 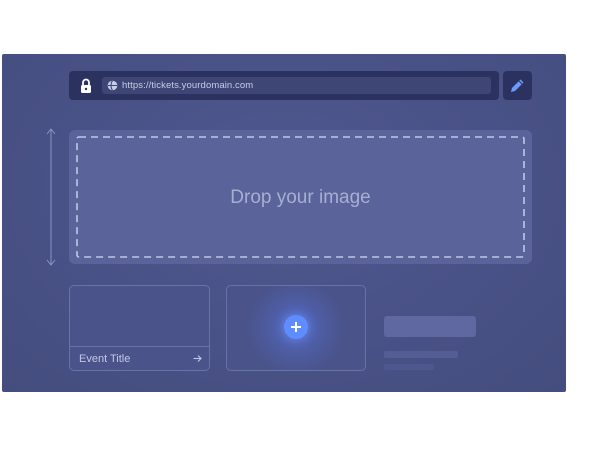 What do you see at coordinates (430, 326) in the screenshot?
I see `skeleton-heading` at bounding box center [430, 326].